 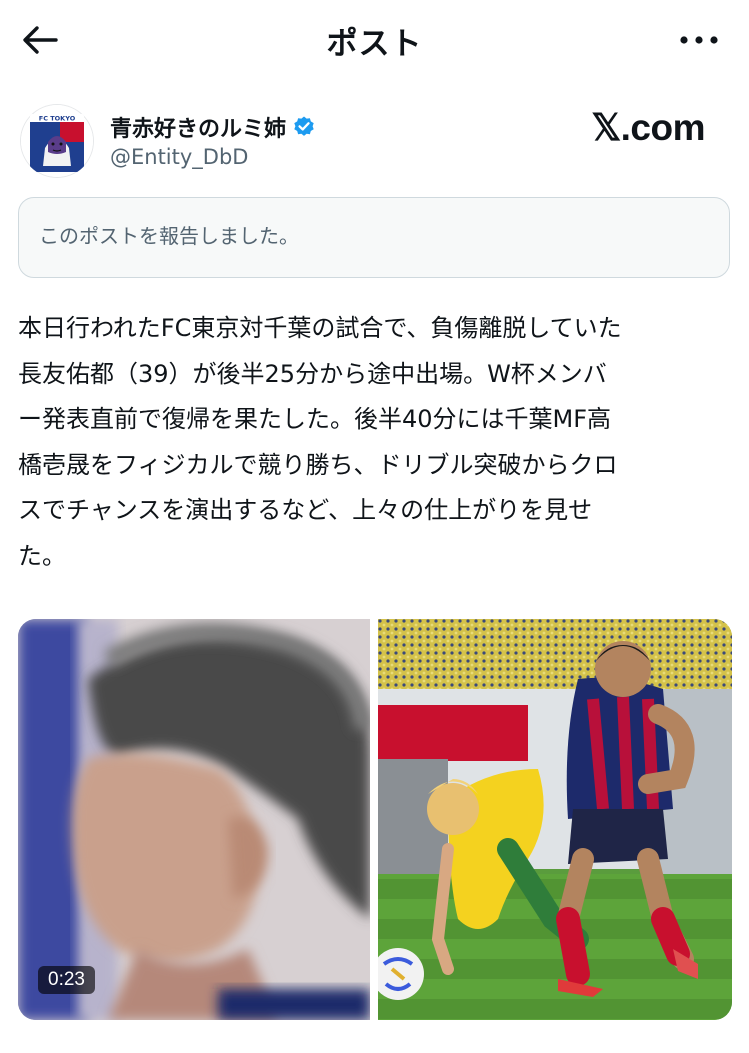 What do you see at coordinates (42, 555) in the screenshot?
I see `post-text-line: た。` at bounding box center [42, 555].